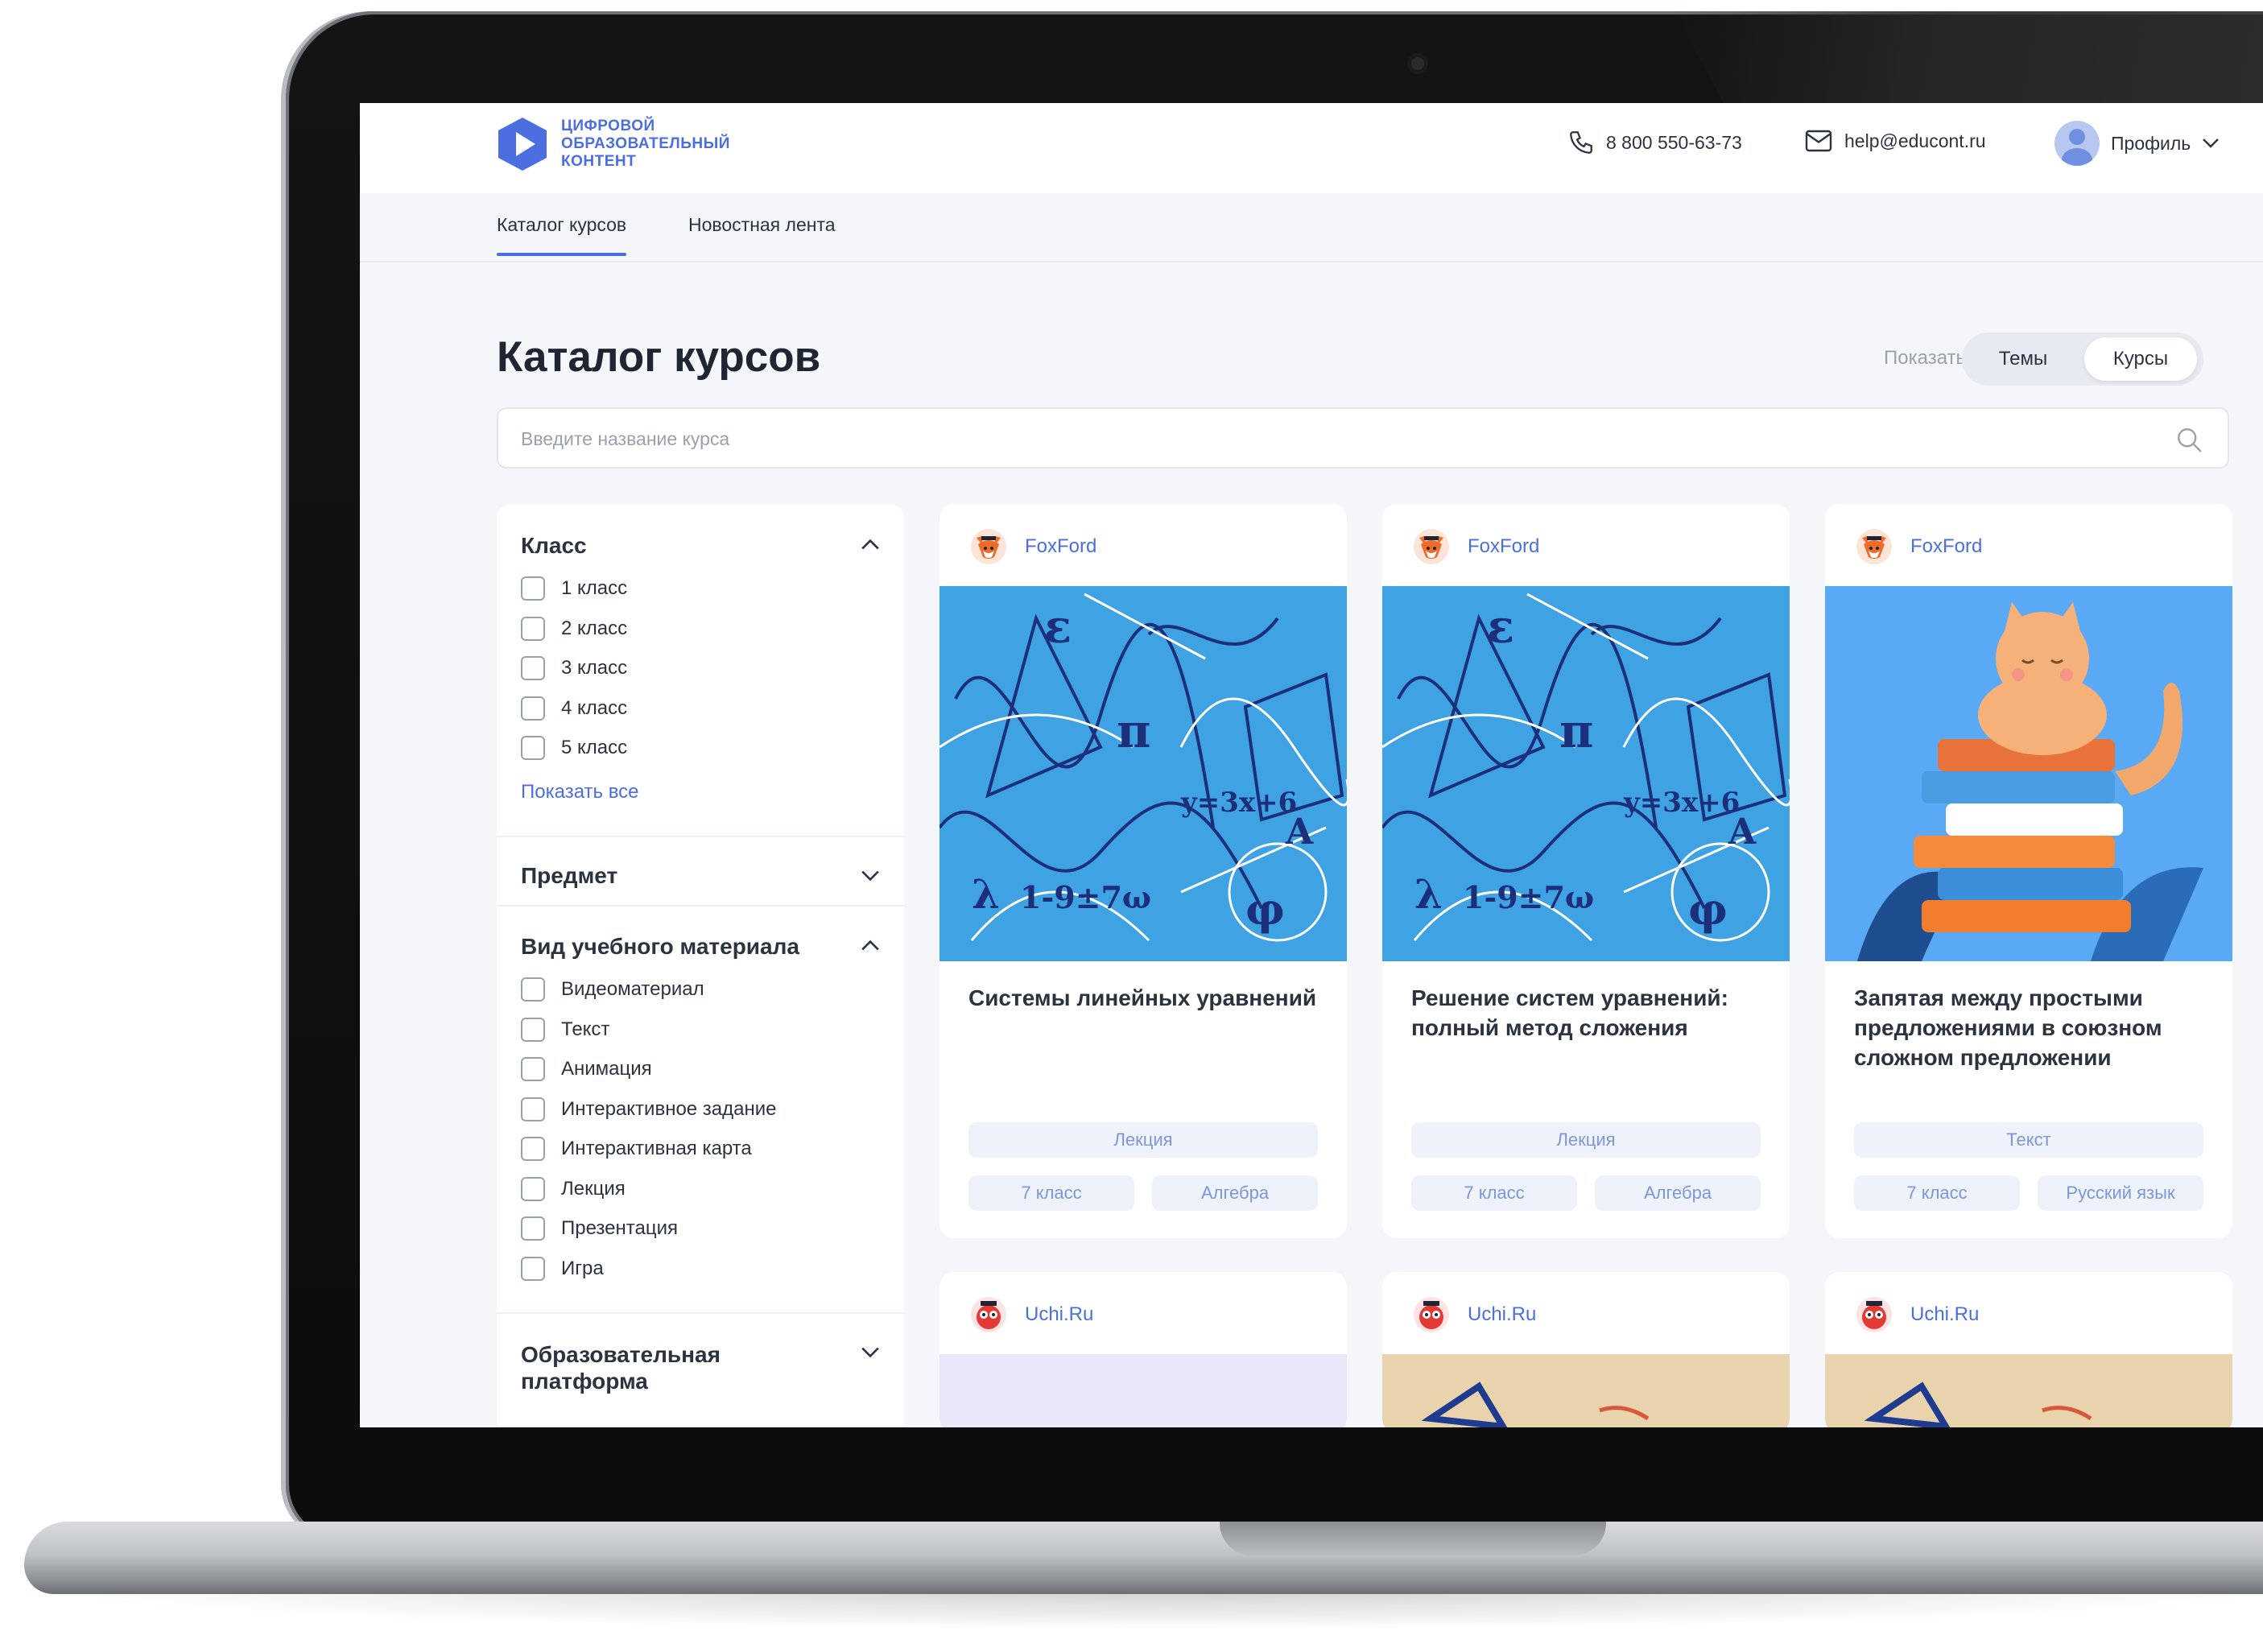  Describe the element at coordinates (762, 225) in the screenshot. I see `tab-news: Новостная лента` at that location.